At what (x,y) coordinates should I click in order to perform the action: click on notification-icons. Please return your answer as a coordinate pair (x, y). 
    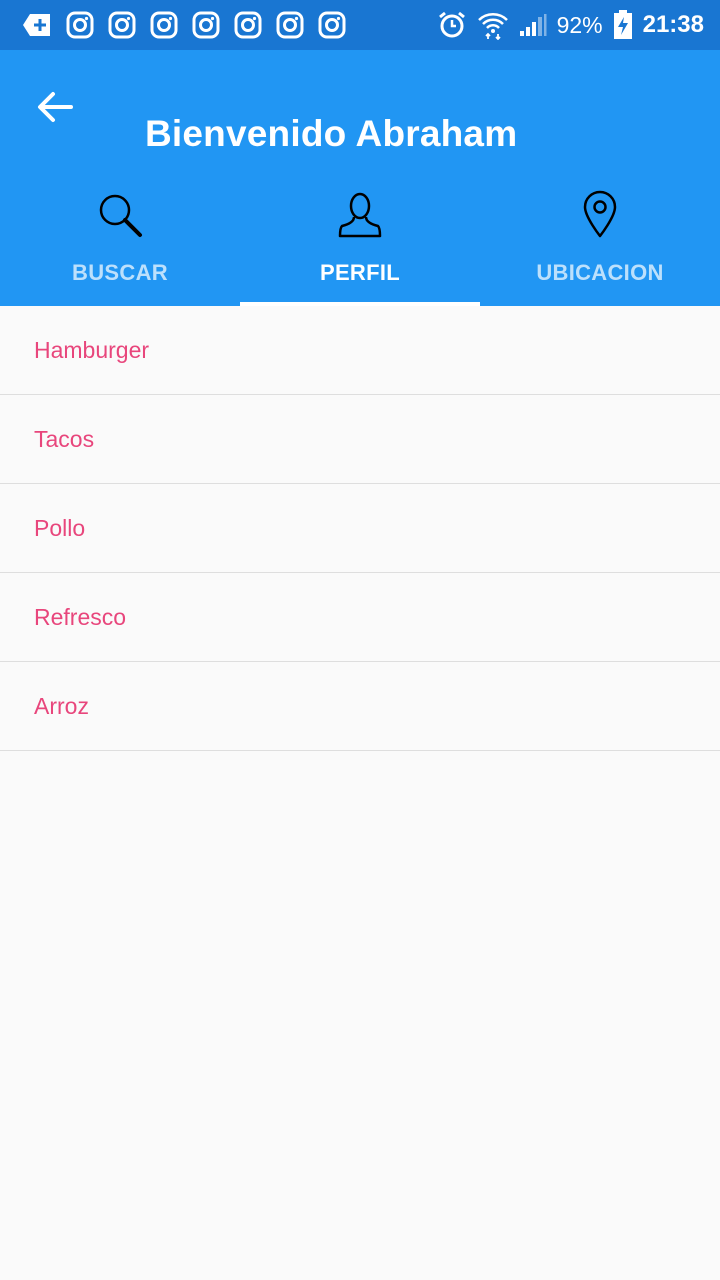
    Looking at the image, I should click on (191, 25).